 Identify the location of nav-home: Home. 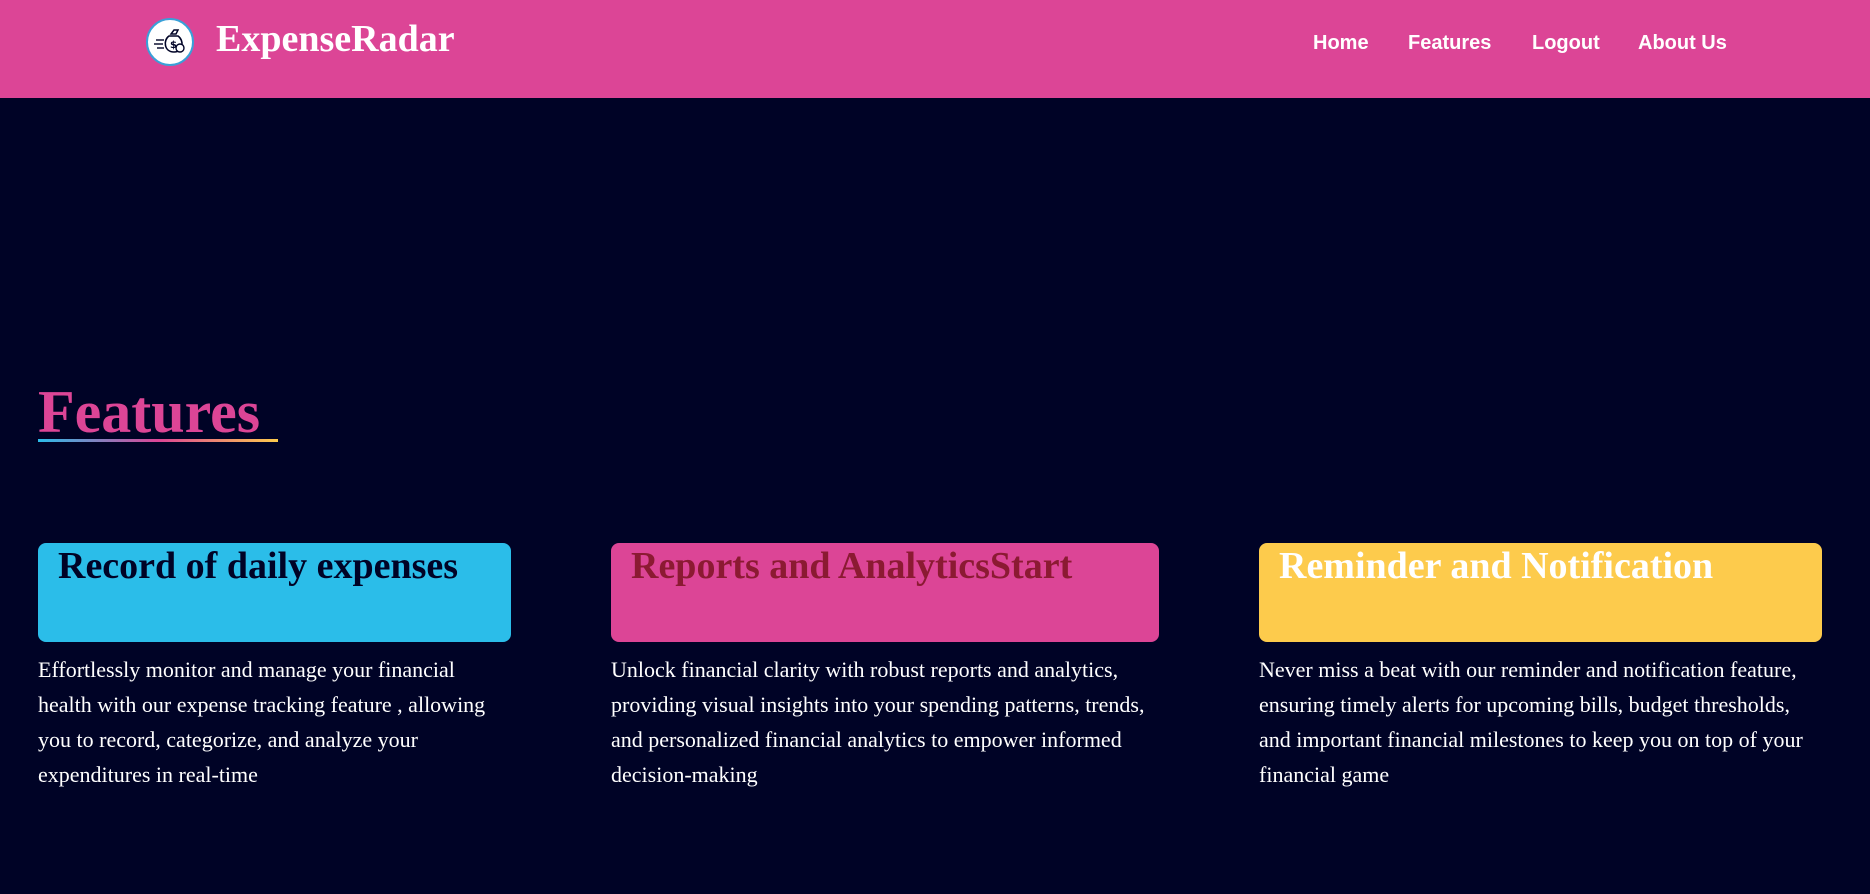
(1341, 43).